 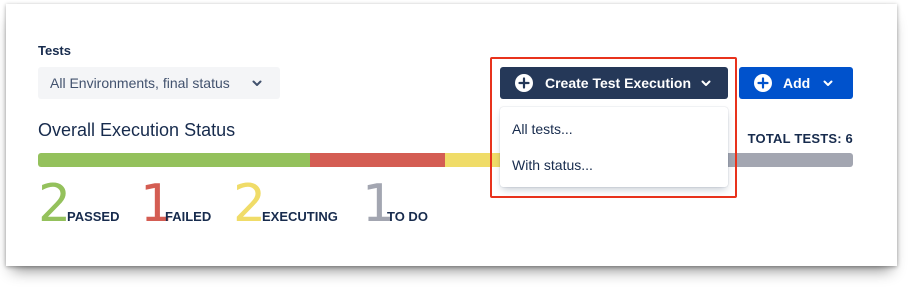 What do you see at coordinates (93, 216) in the screenshot?
I see `status-passed-label: PASSED` at bounding box center [93, 216].